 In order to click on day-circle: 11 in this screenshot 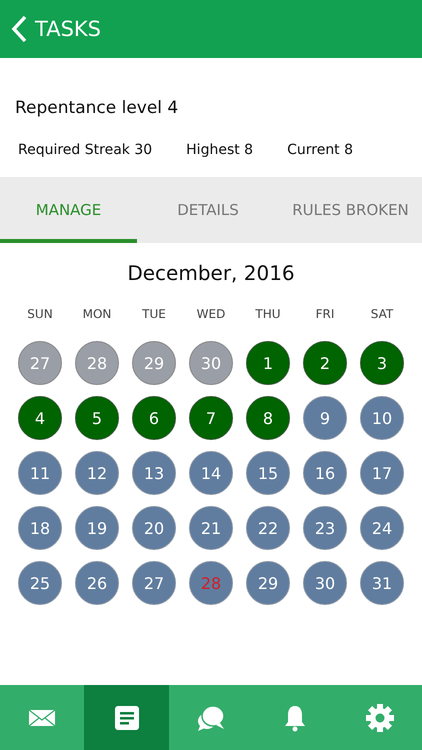, I will do `click(40, 473)`.